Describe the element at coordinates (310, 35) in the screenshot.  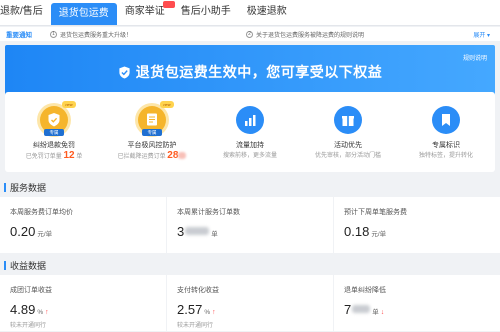
I see `notice-text: 关于退货包运费服务被降运费的规则说明` at that location.